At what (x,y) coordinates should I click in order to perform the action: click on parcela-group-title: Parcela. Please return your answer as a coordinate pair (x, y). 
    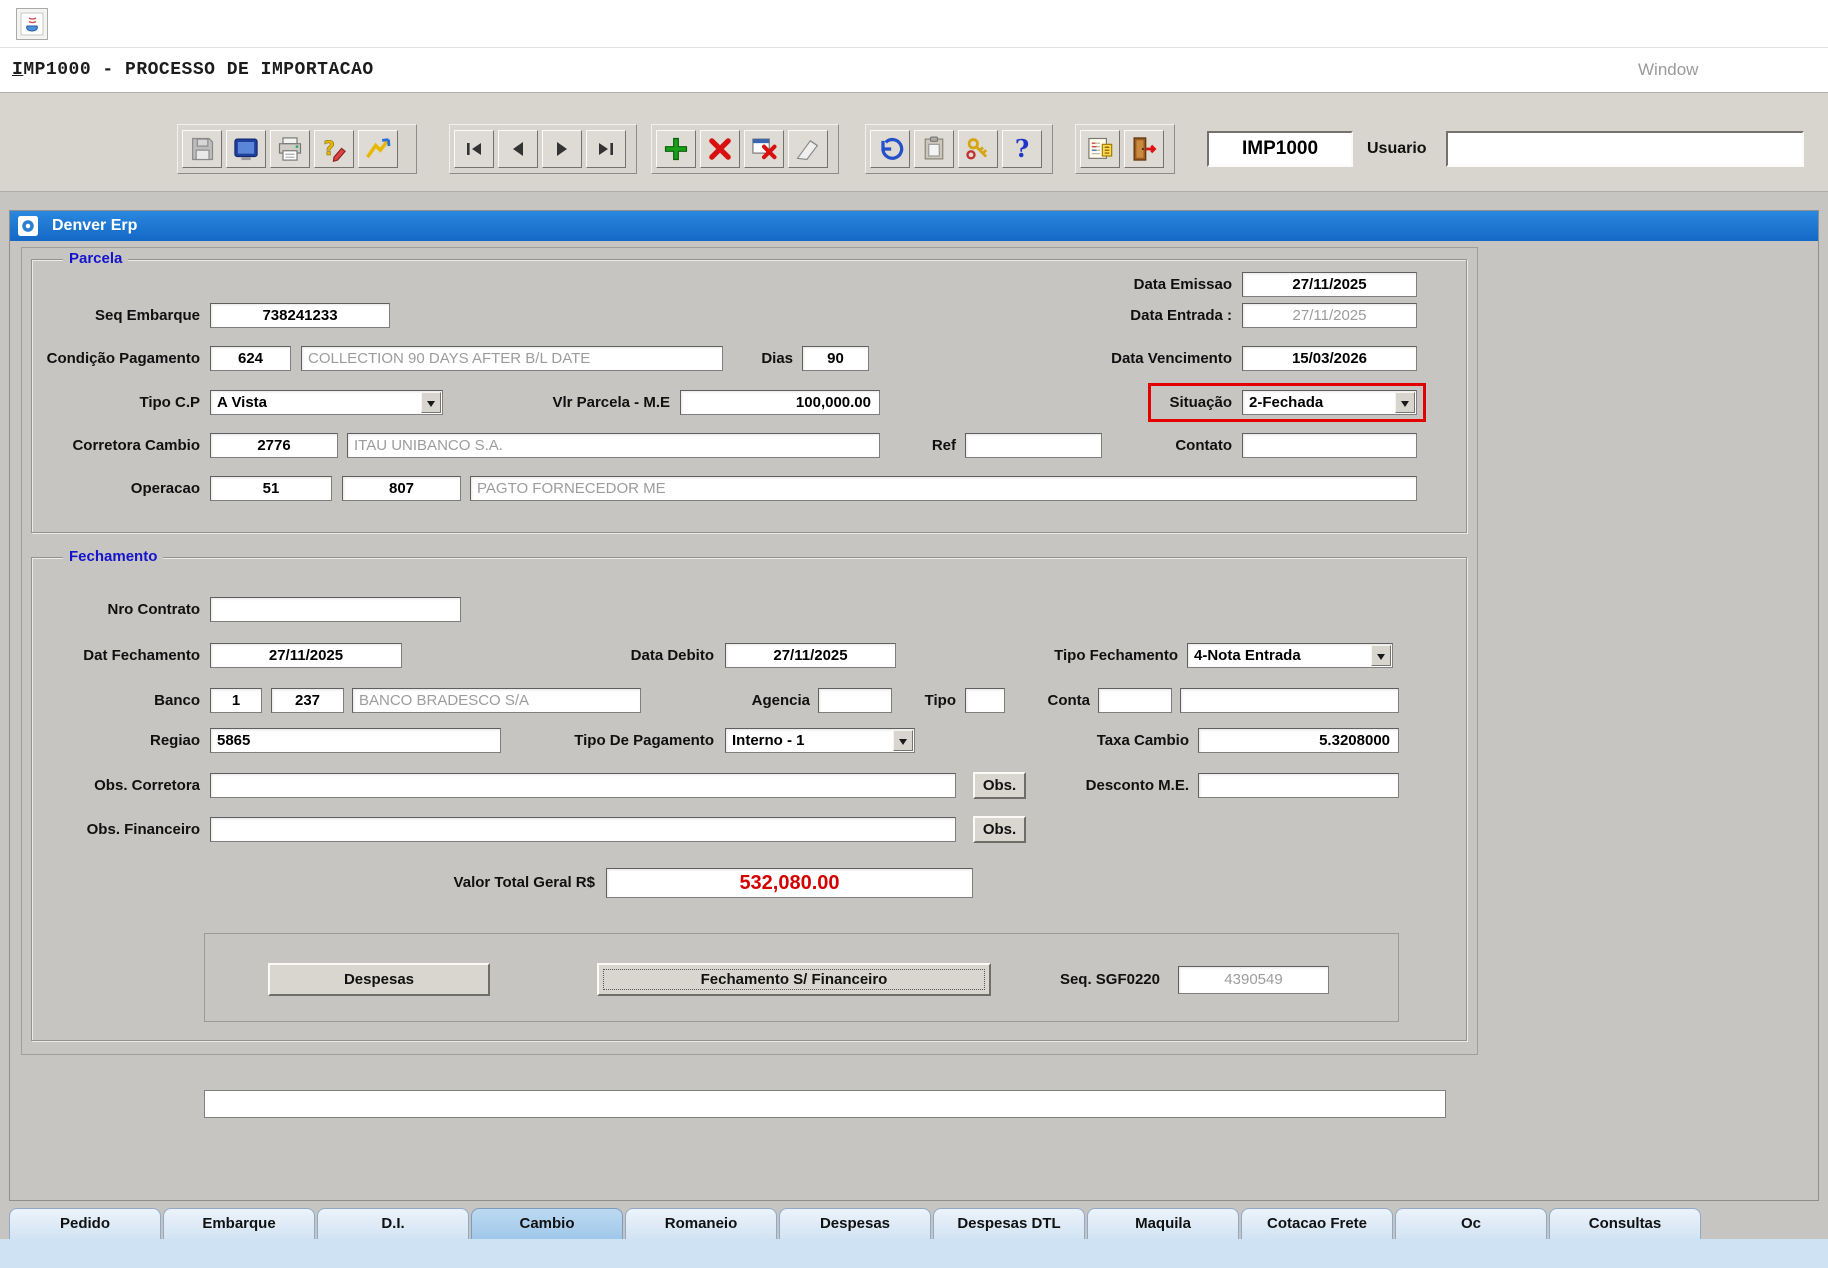
    Looking at the image, I should click on (96, 259).